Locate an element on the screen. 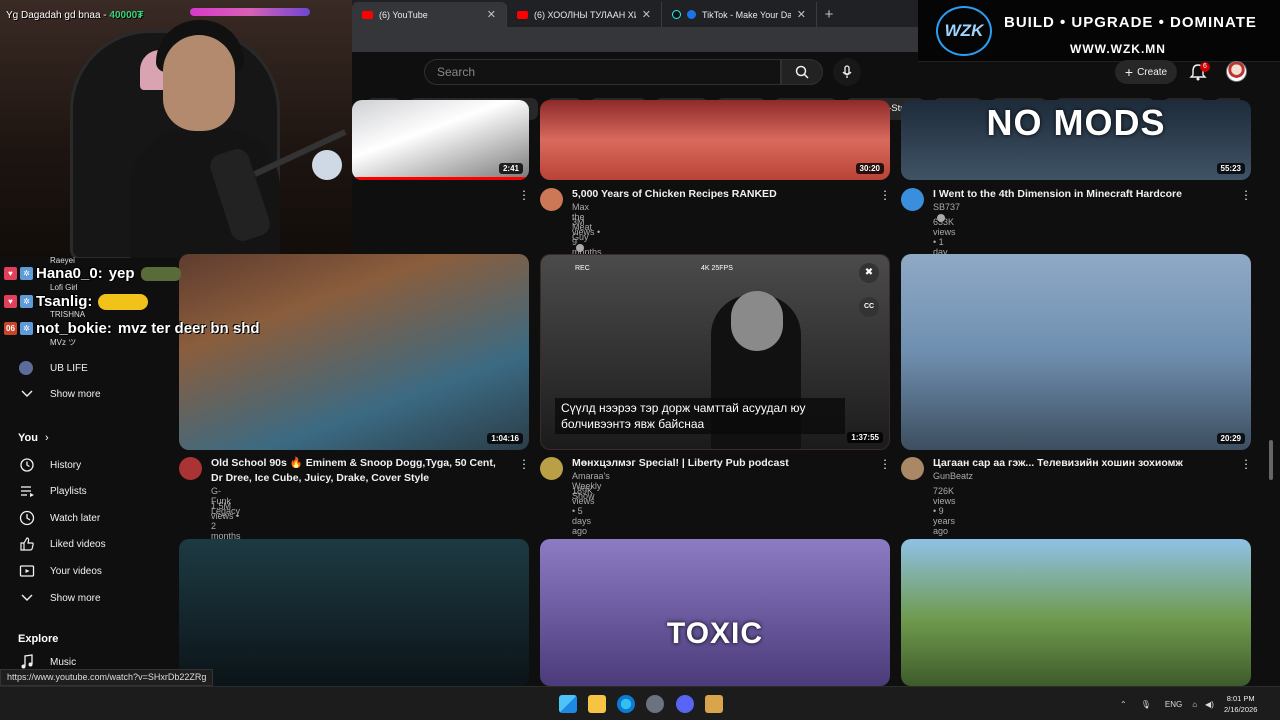 The width and height of the screenshot is (1280, 720). ring-light is located at coordinates (327, 165).